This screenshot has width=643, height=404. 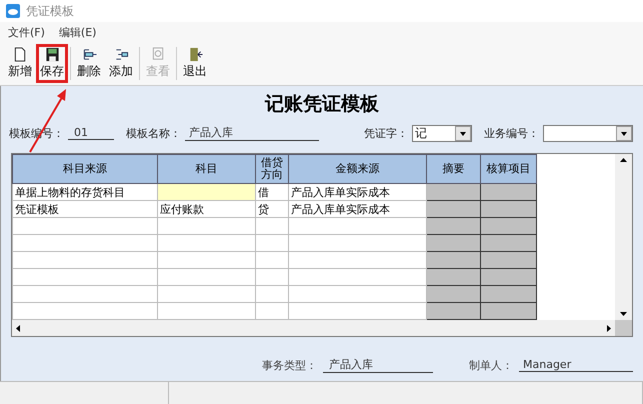 What do you see at coordinates (85, 209) in the screenshot?
I see `table-cell: 凭证模板` at bounding box center [85, 209].